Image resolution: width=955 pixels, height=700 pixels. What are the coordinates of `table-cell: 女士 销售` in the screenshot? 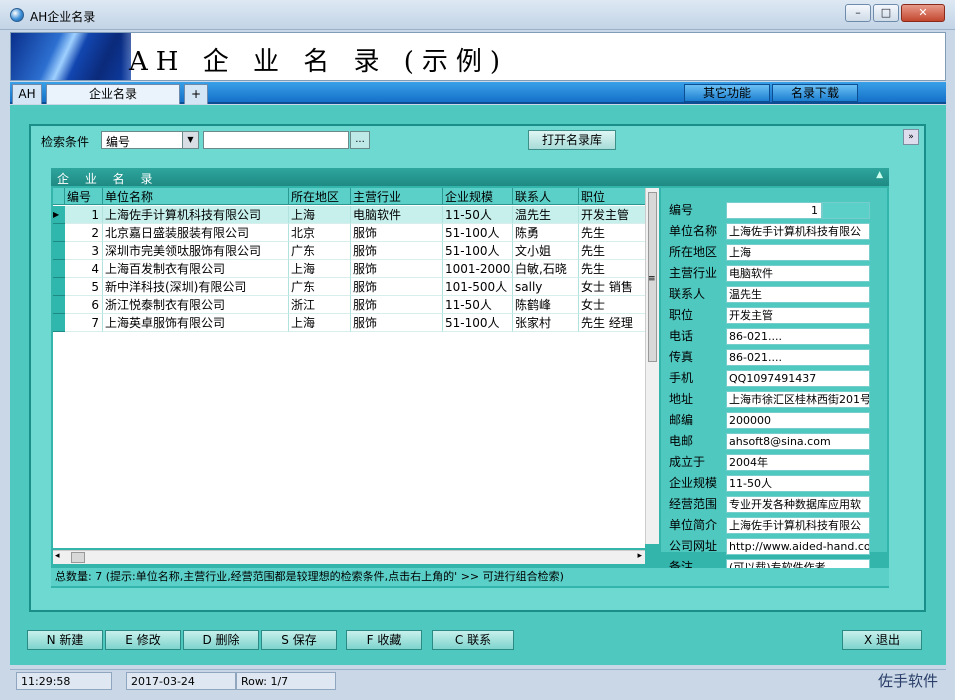 It's located at (612, 287).